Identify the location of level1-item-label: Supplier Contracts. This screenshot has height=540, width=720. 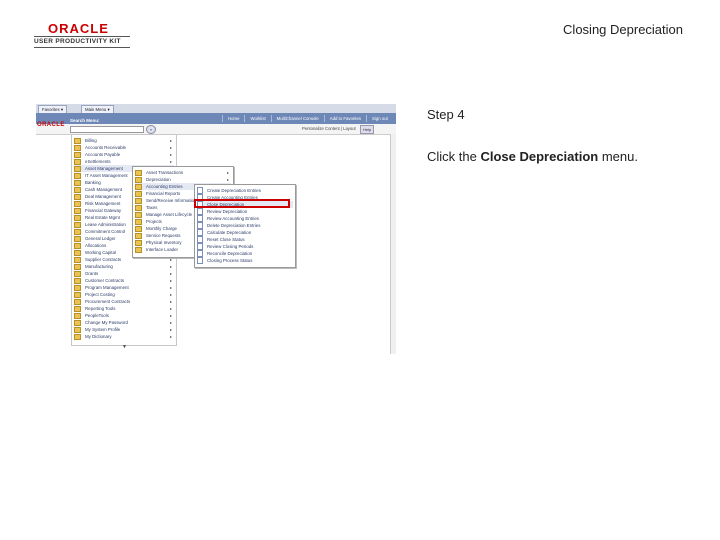
(103, 259).